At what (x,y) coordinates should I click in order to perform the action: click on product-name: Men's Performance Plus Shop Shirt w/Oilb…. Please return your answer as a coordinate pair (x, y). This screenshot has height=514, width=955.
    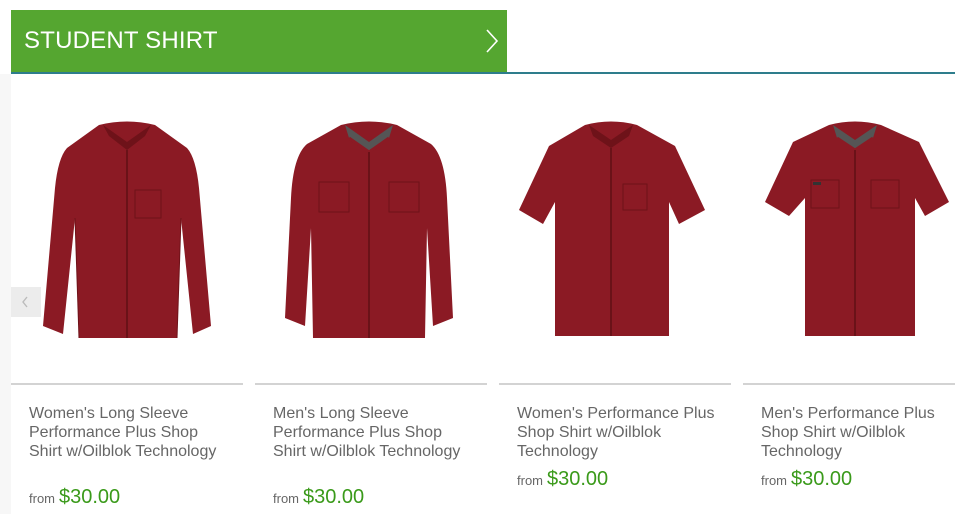
    Looking at the image, I should click on (858, 432).